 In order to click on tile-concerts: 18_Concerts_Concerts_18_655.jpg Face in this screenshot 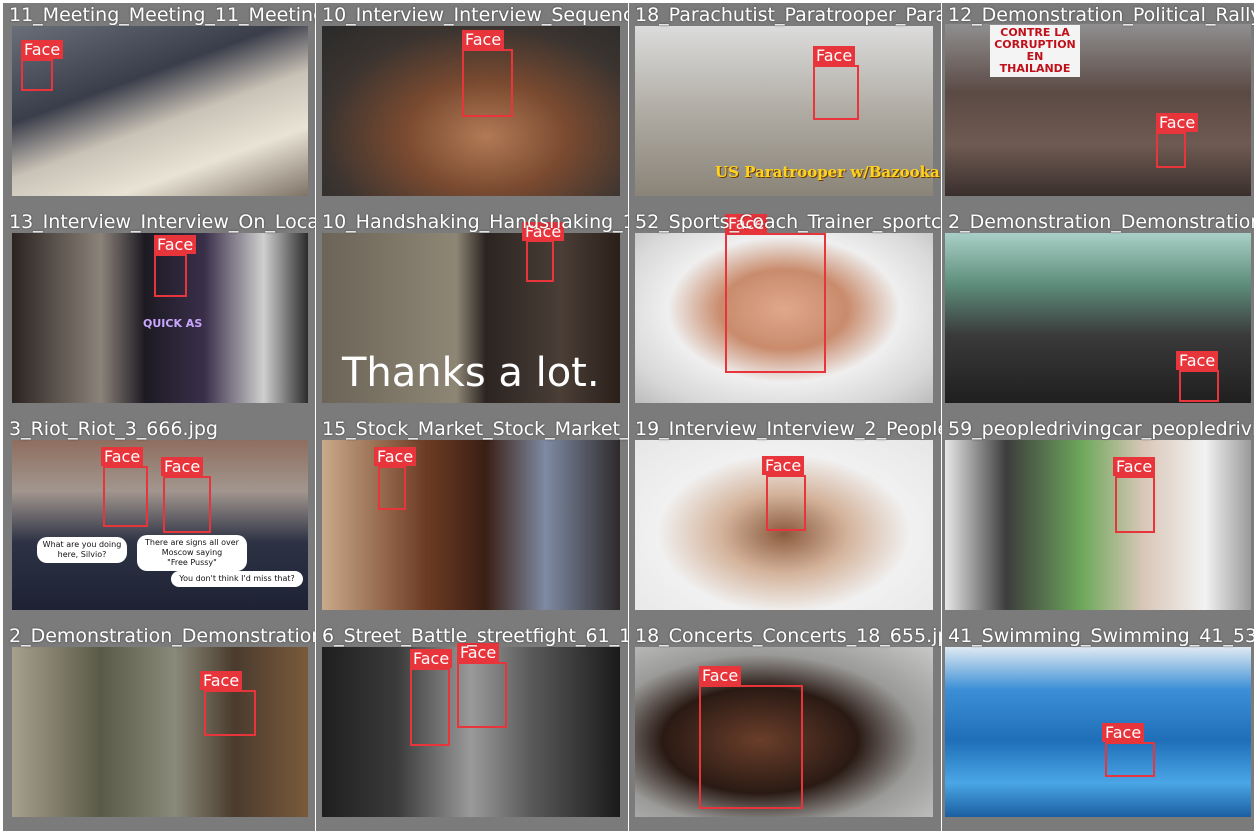, I will do `click(785, 727)`.